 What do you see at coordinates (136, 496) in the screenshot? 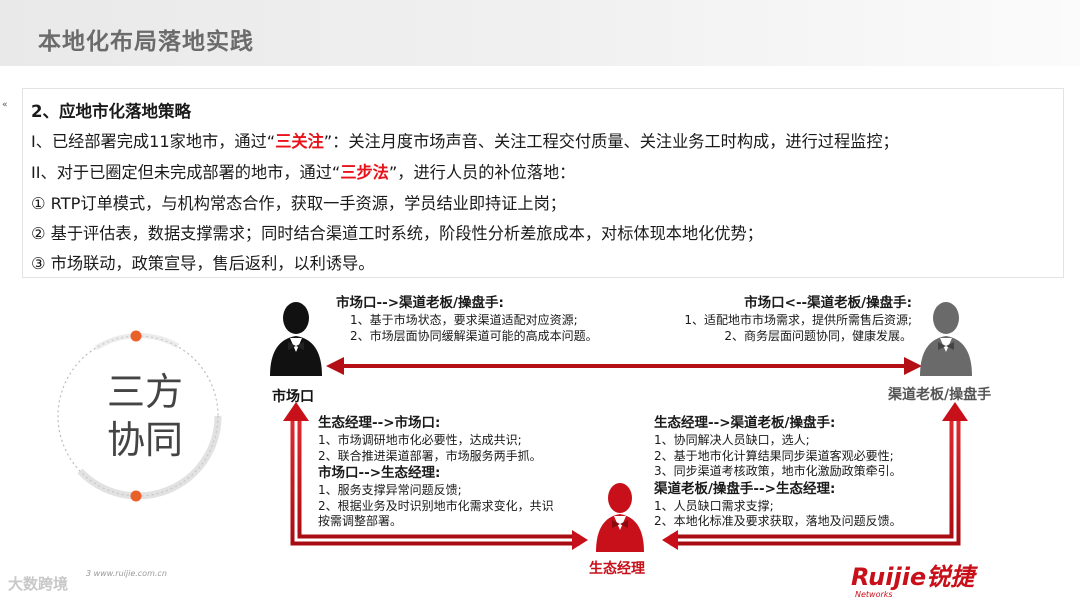
I see `circle-dot-bottom` at bounding box center [136, 496].